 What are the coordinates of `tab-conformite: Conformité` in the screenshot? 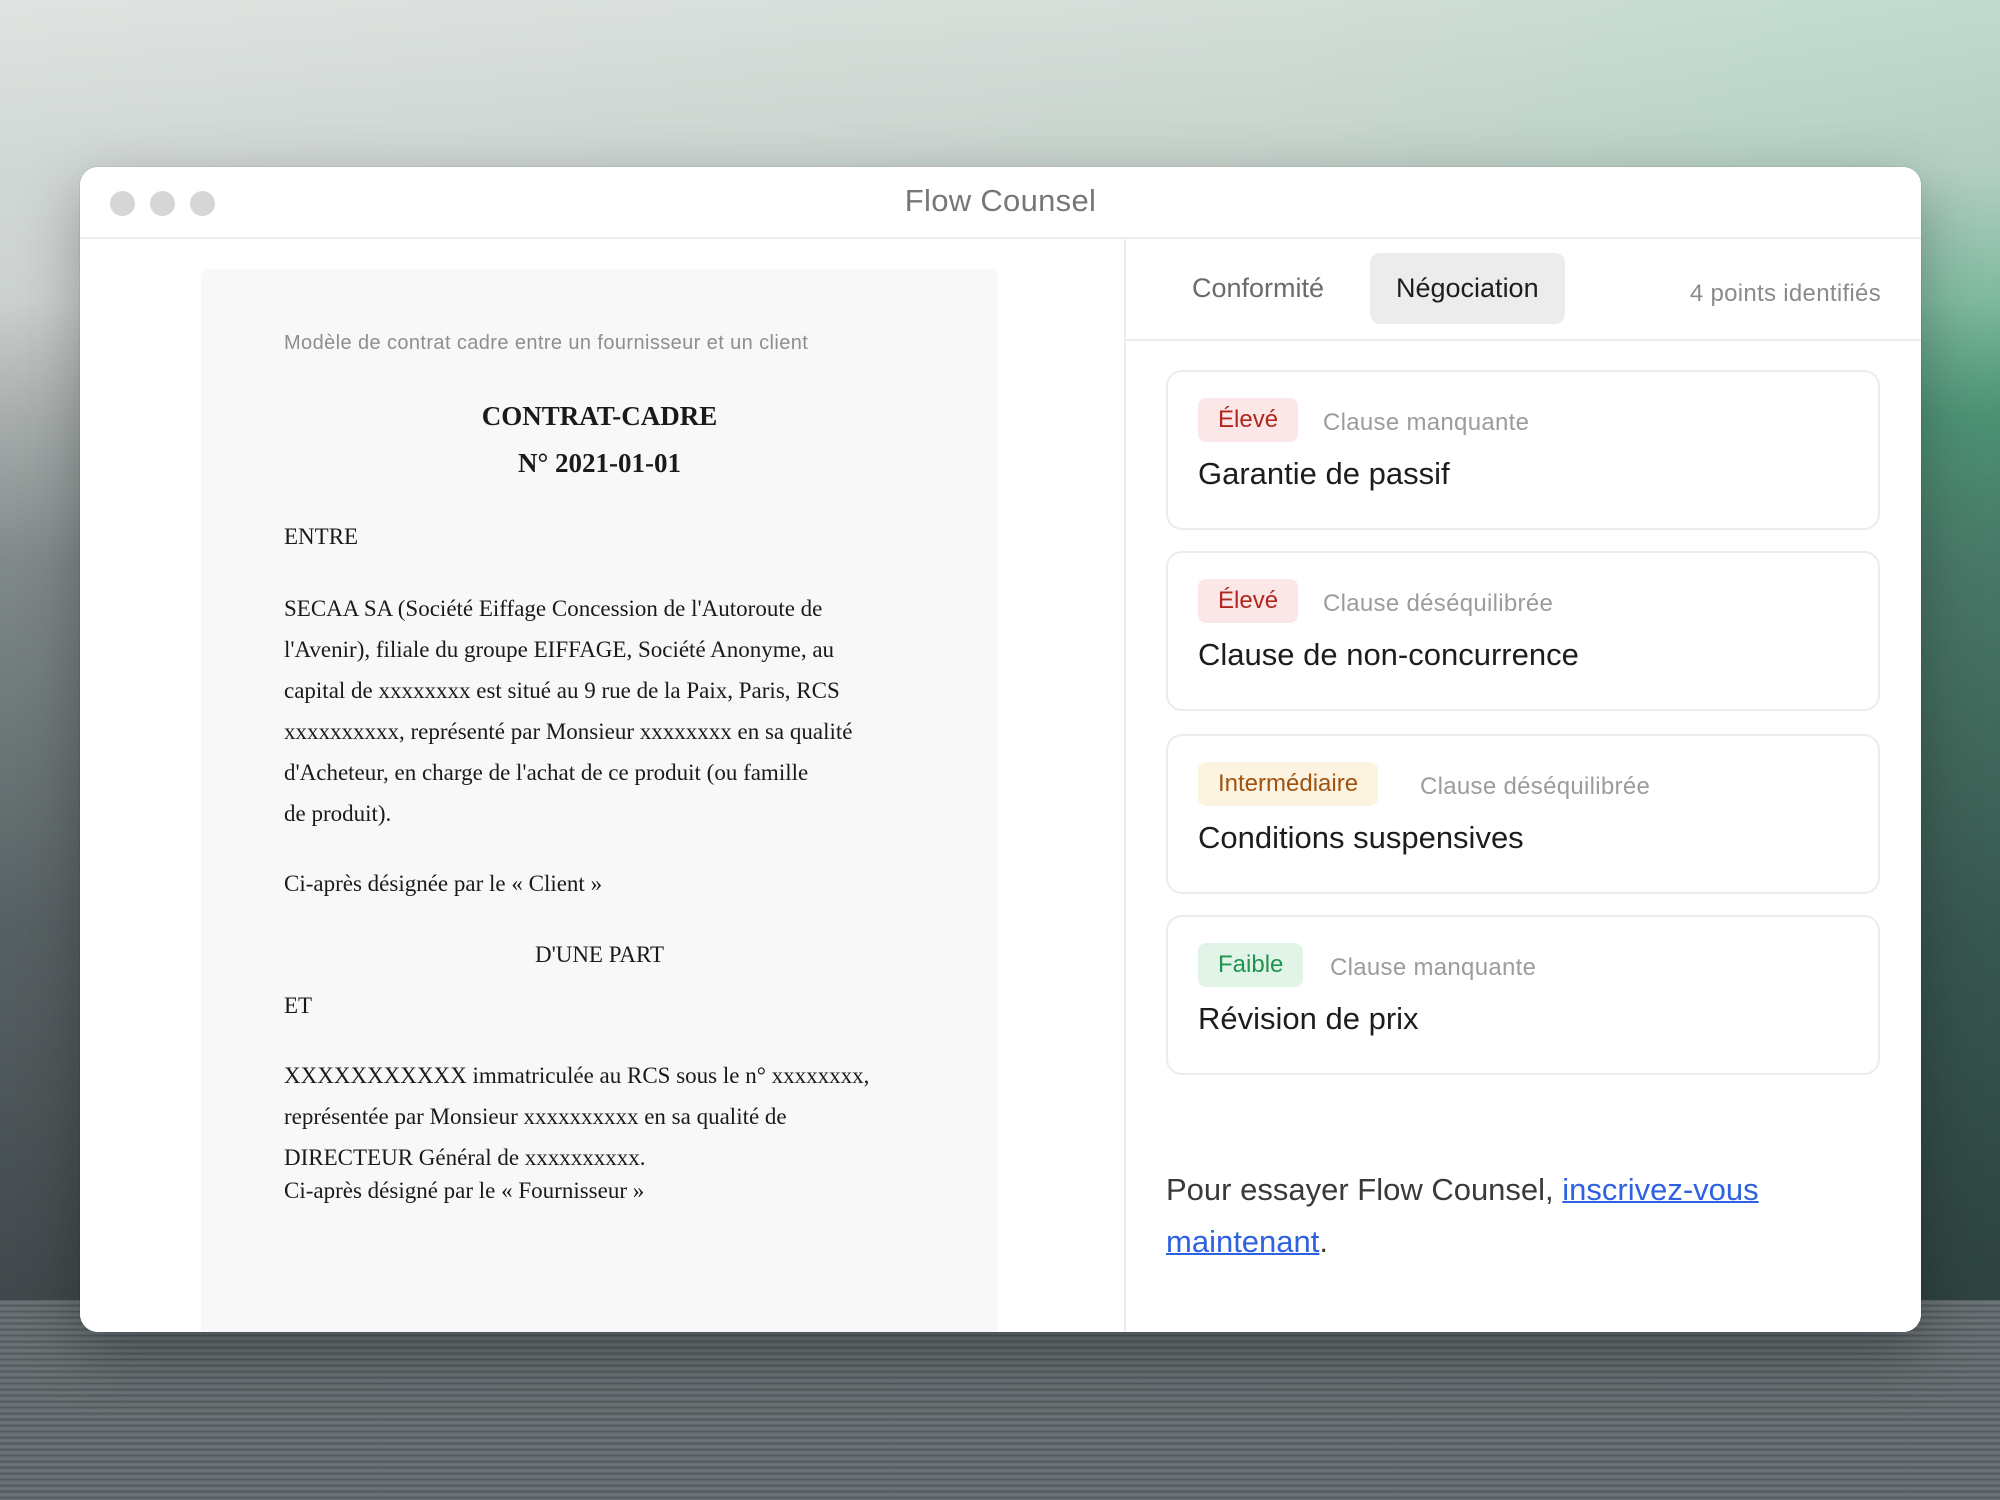 It's located at (1258, 288).